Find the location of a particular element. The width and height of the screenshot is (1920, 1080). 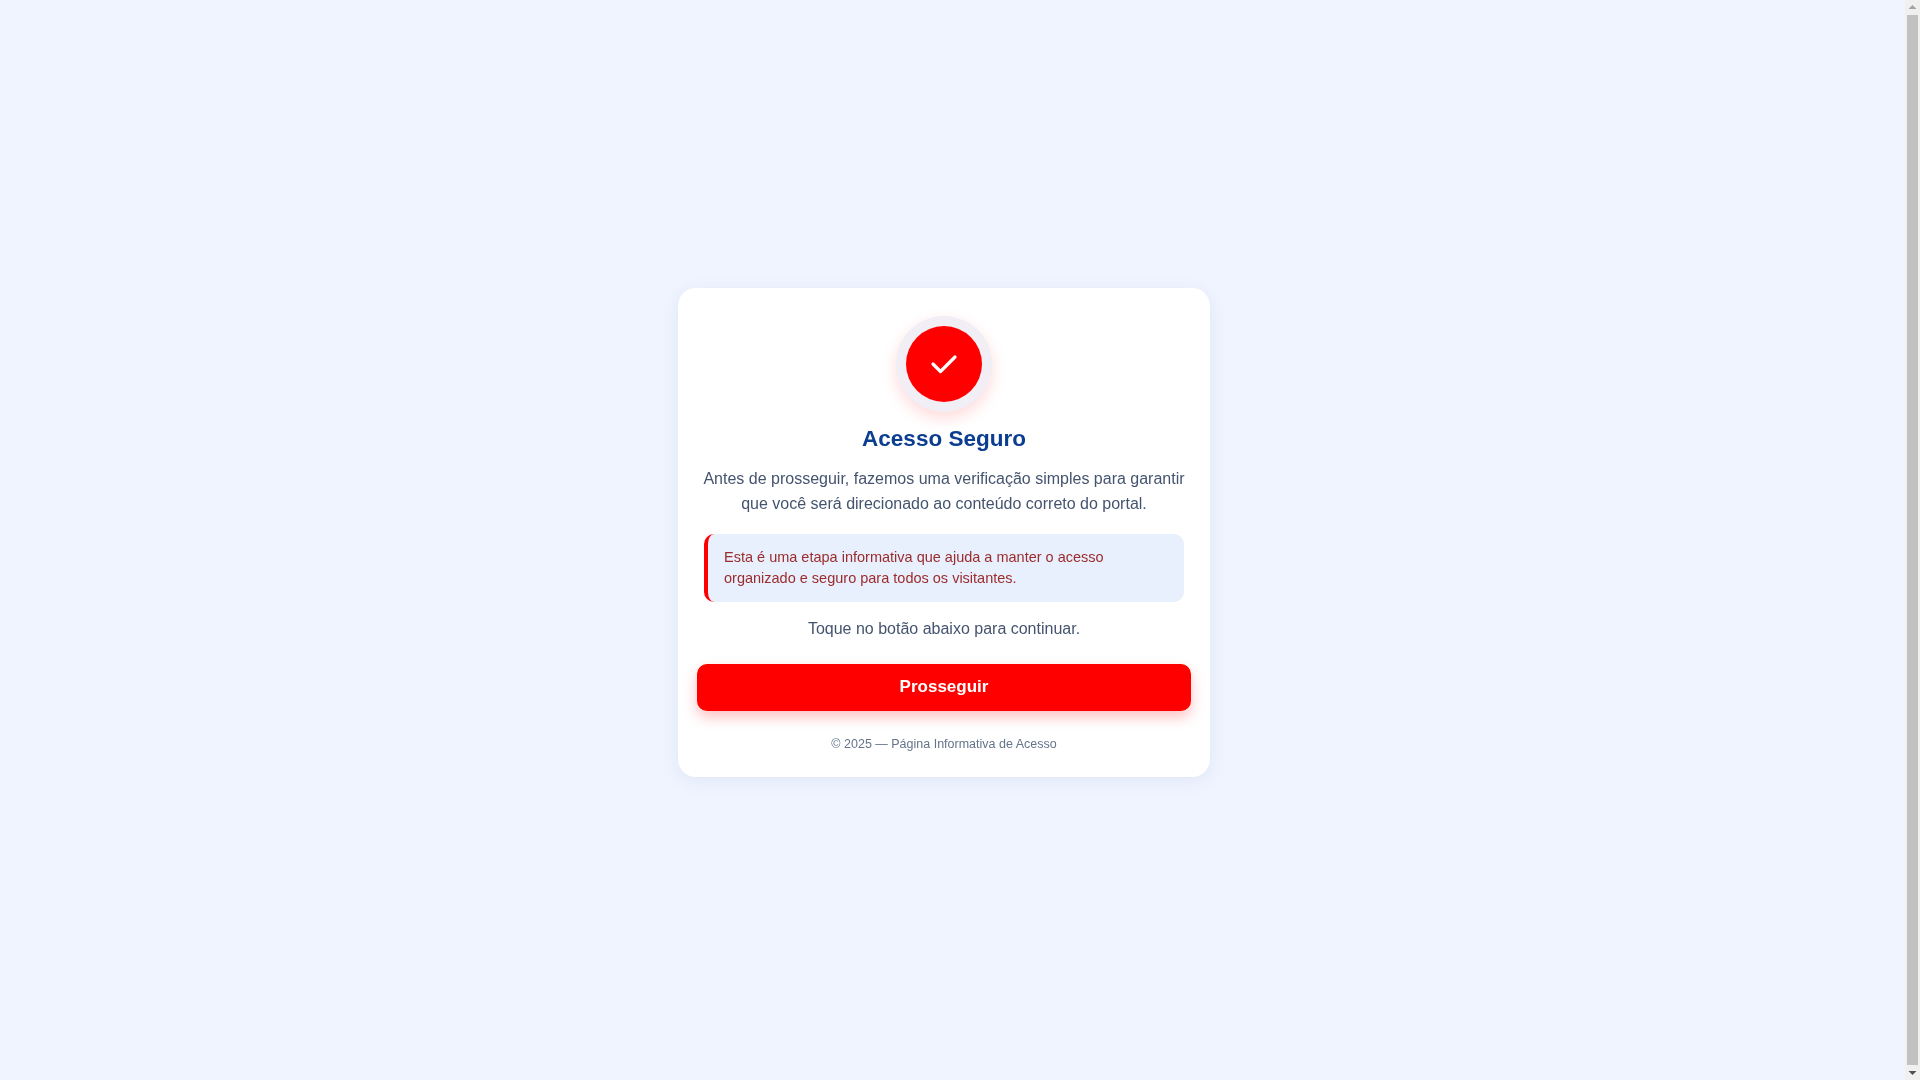

scrollbar-drawing is located at coordinates (1912, 540).